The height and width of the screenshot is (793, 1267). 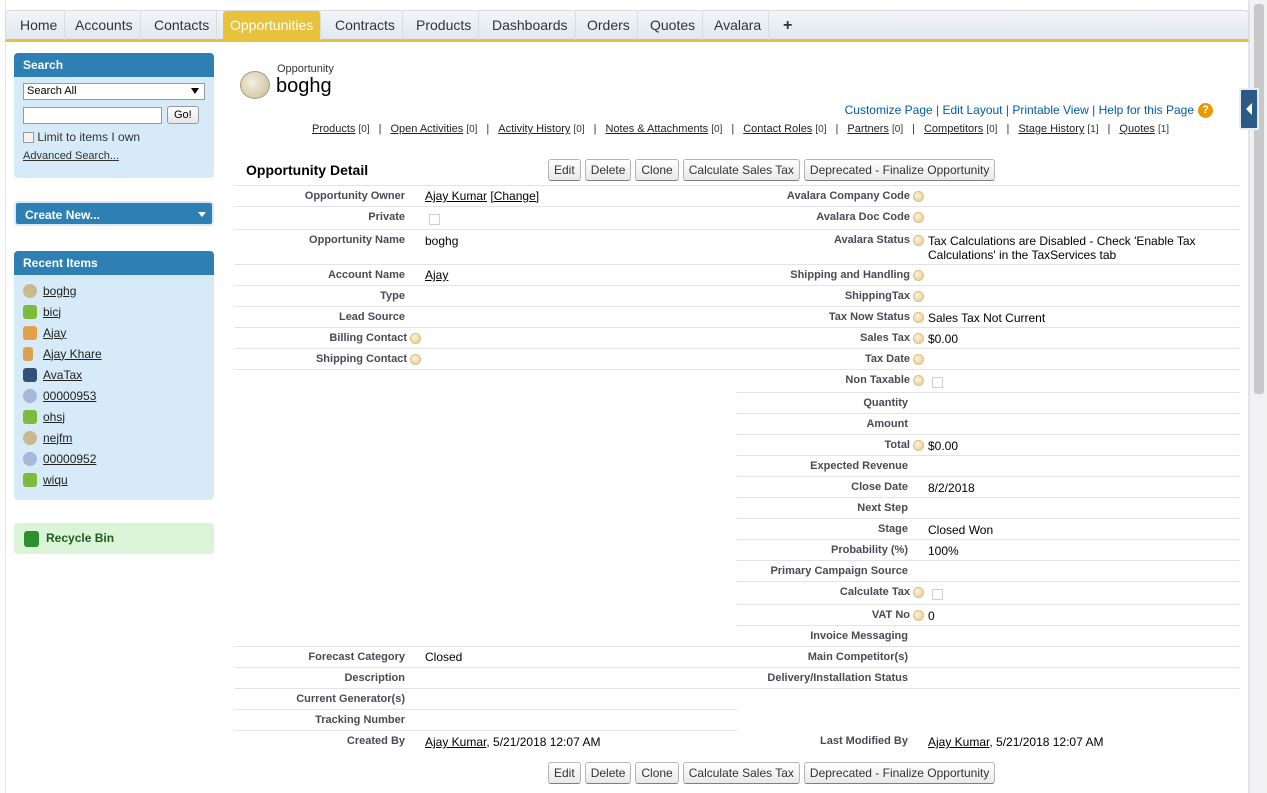 What do you see at coordinates (897, 445) in the screenshot?
I see `total-text: Total` at bounding box center [897, 445].